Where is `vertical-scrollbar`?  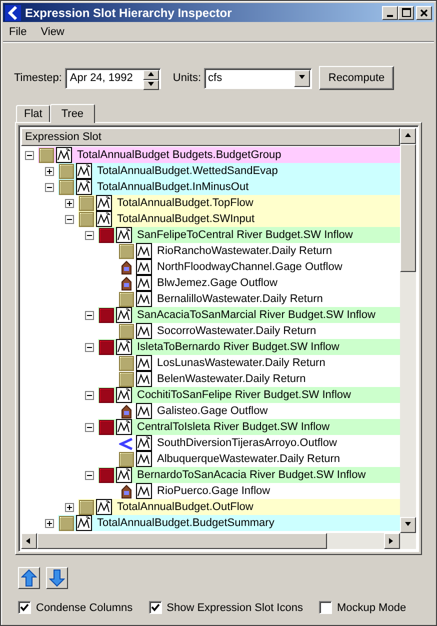 vertical-scrollbar is located at coordinates (408, 330).